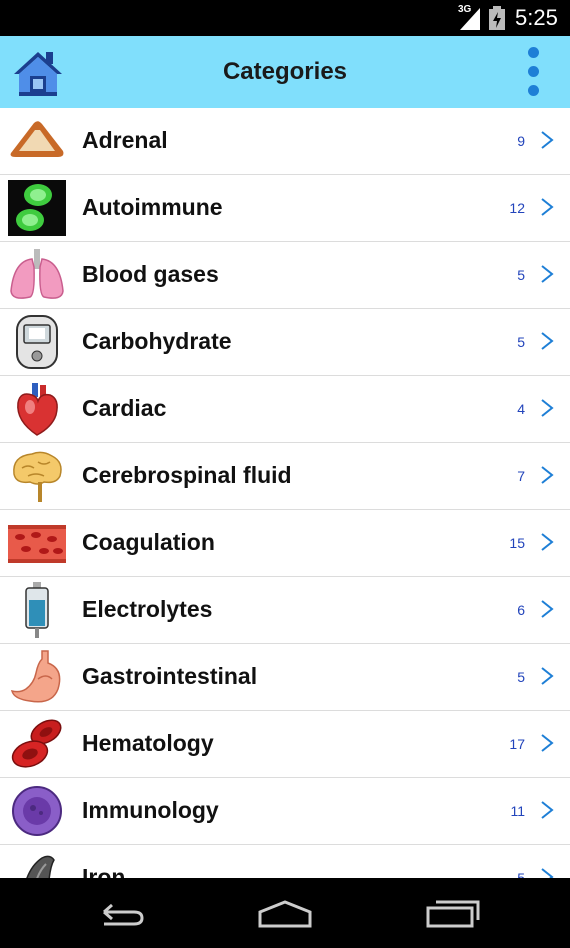 Image resolution: width=570 pixels, height=948 pixels. Describe the element at coordinates (37, 274) in the screenshot. I see `lungs-icon` at that location.